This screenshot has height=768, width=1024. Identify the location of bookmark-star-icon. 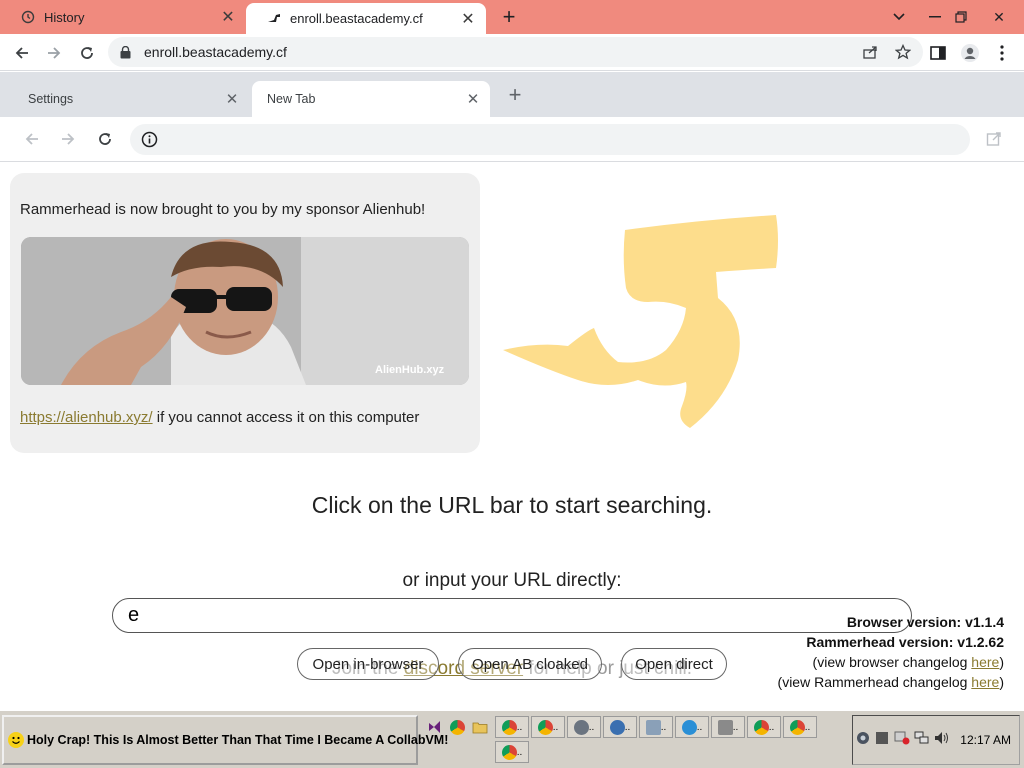
(903, 52).